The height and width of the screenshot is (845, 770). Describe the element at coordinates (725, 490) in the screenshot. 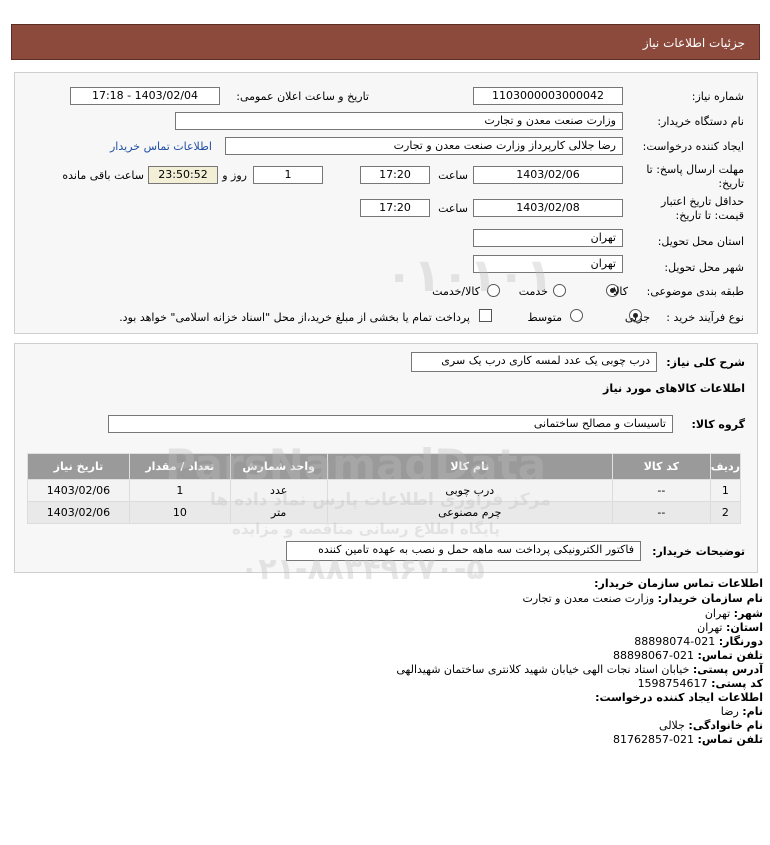

I see `cell-row: 1` at that location.